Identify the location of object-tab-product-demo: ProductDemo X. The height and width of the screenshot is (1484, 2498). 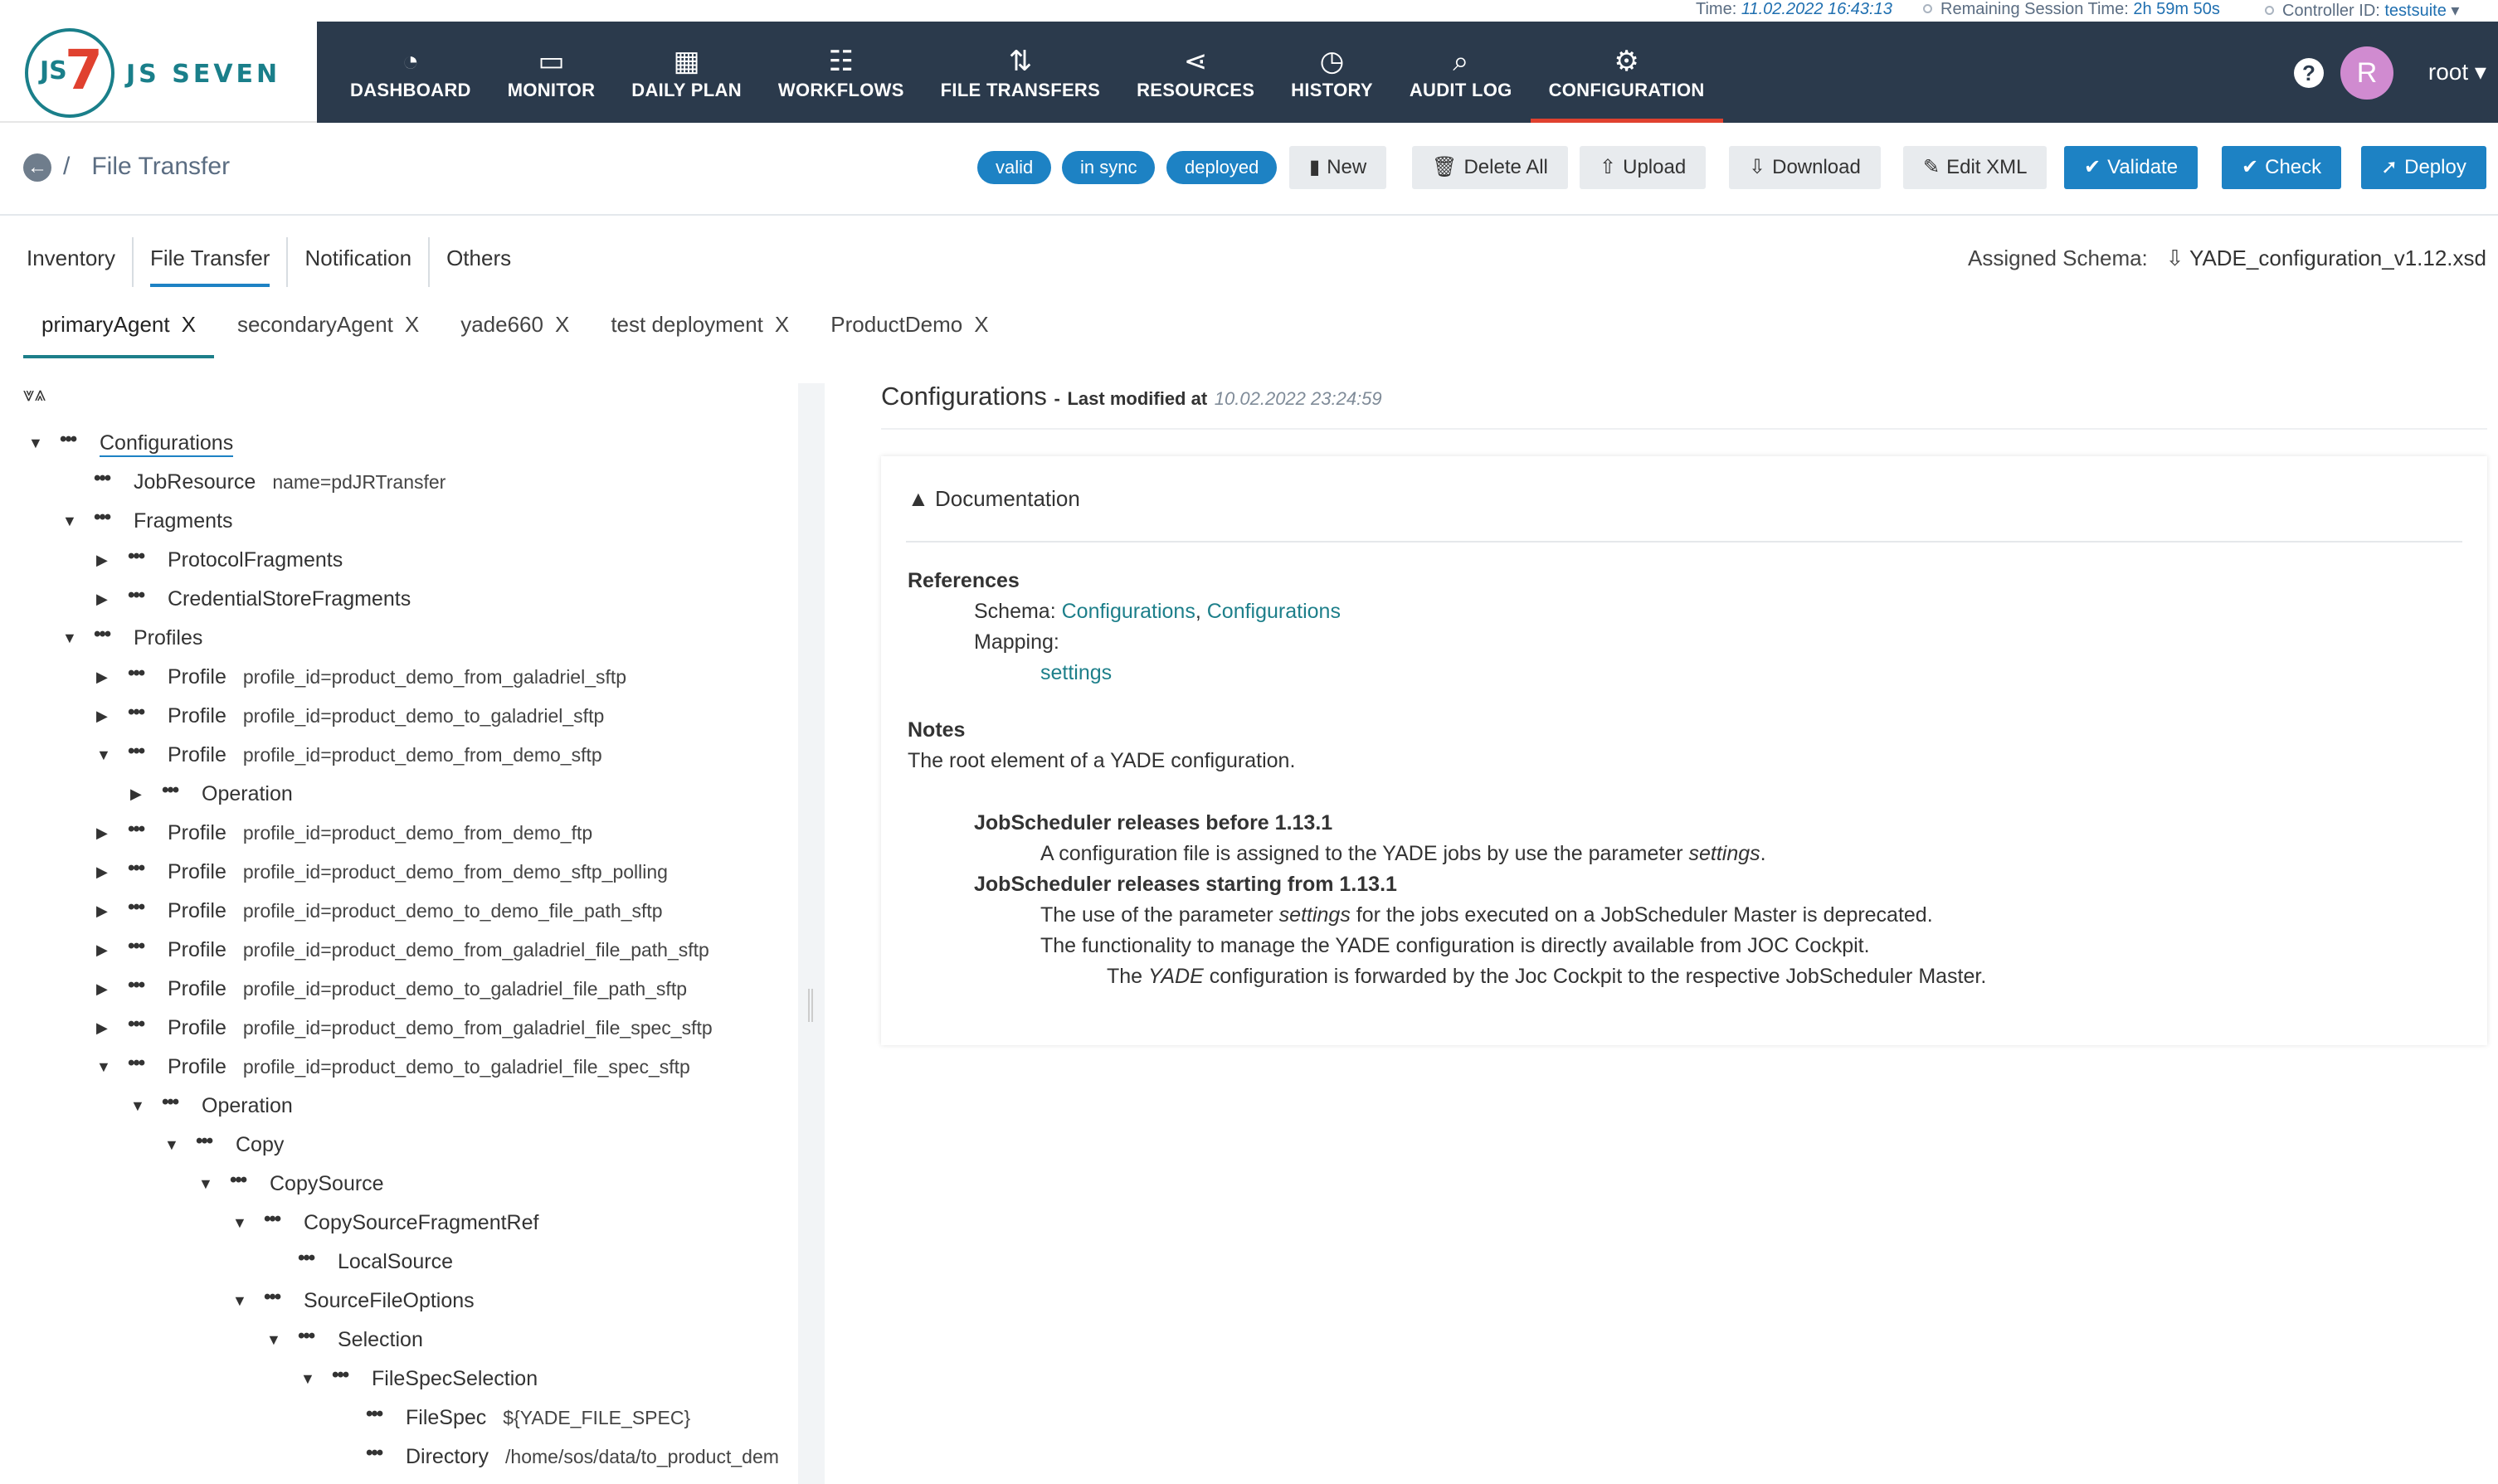
(909, 329).